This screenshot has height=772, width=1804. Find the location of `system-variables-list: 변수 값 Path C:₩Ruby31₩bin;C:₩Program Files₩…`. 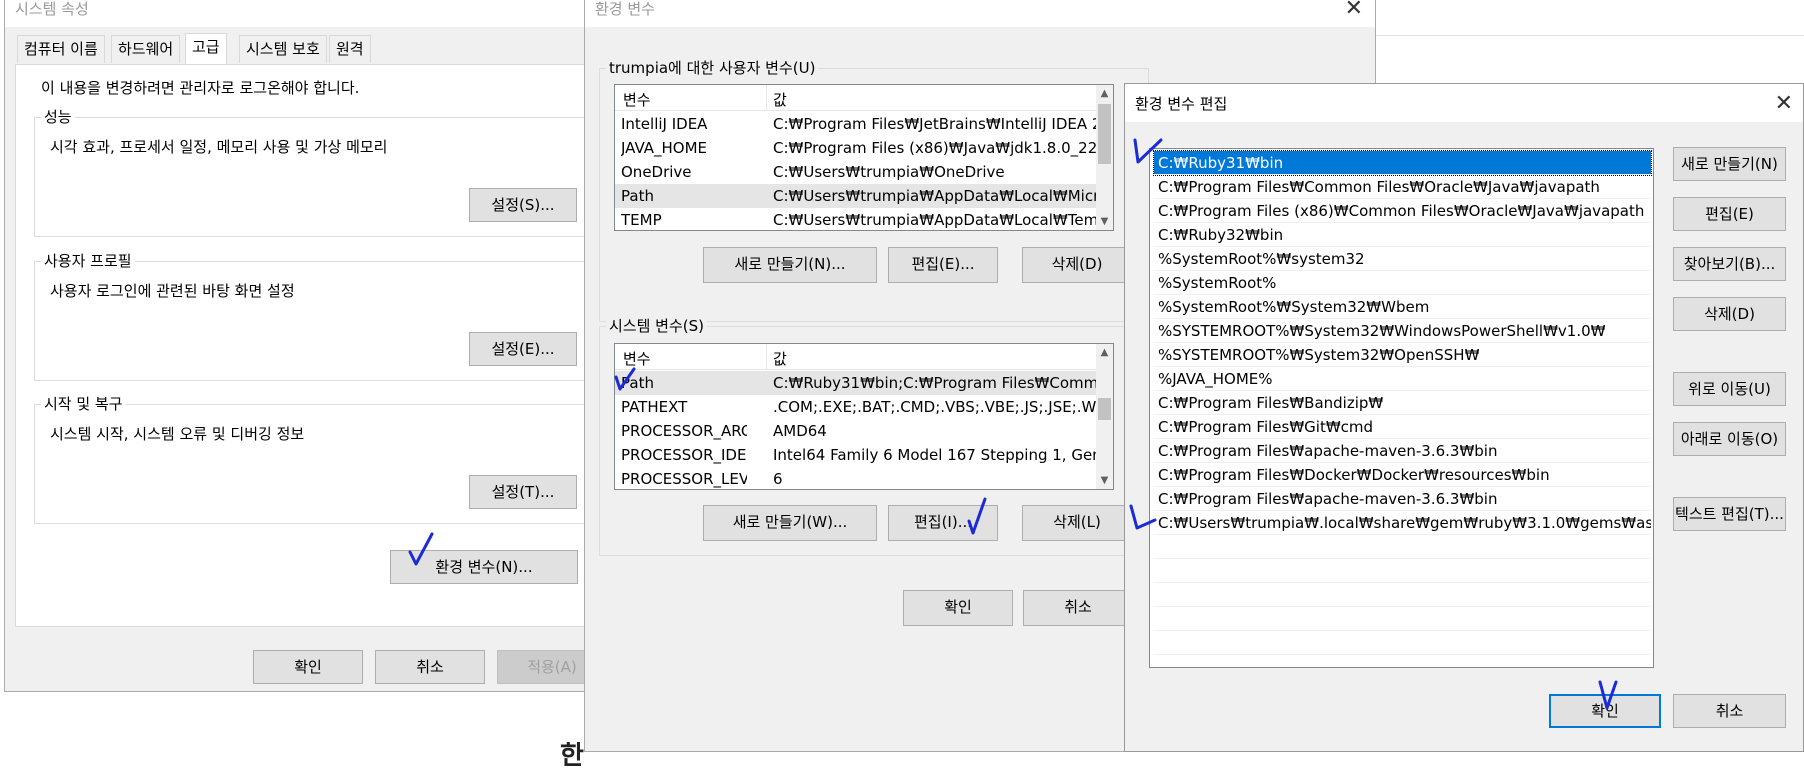

system-variables-list: 변수 값 Path C:₩Ruby31₩bin;C:₩Program Files₩… is located at coordinates (864, 416).